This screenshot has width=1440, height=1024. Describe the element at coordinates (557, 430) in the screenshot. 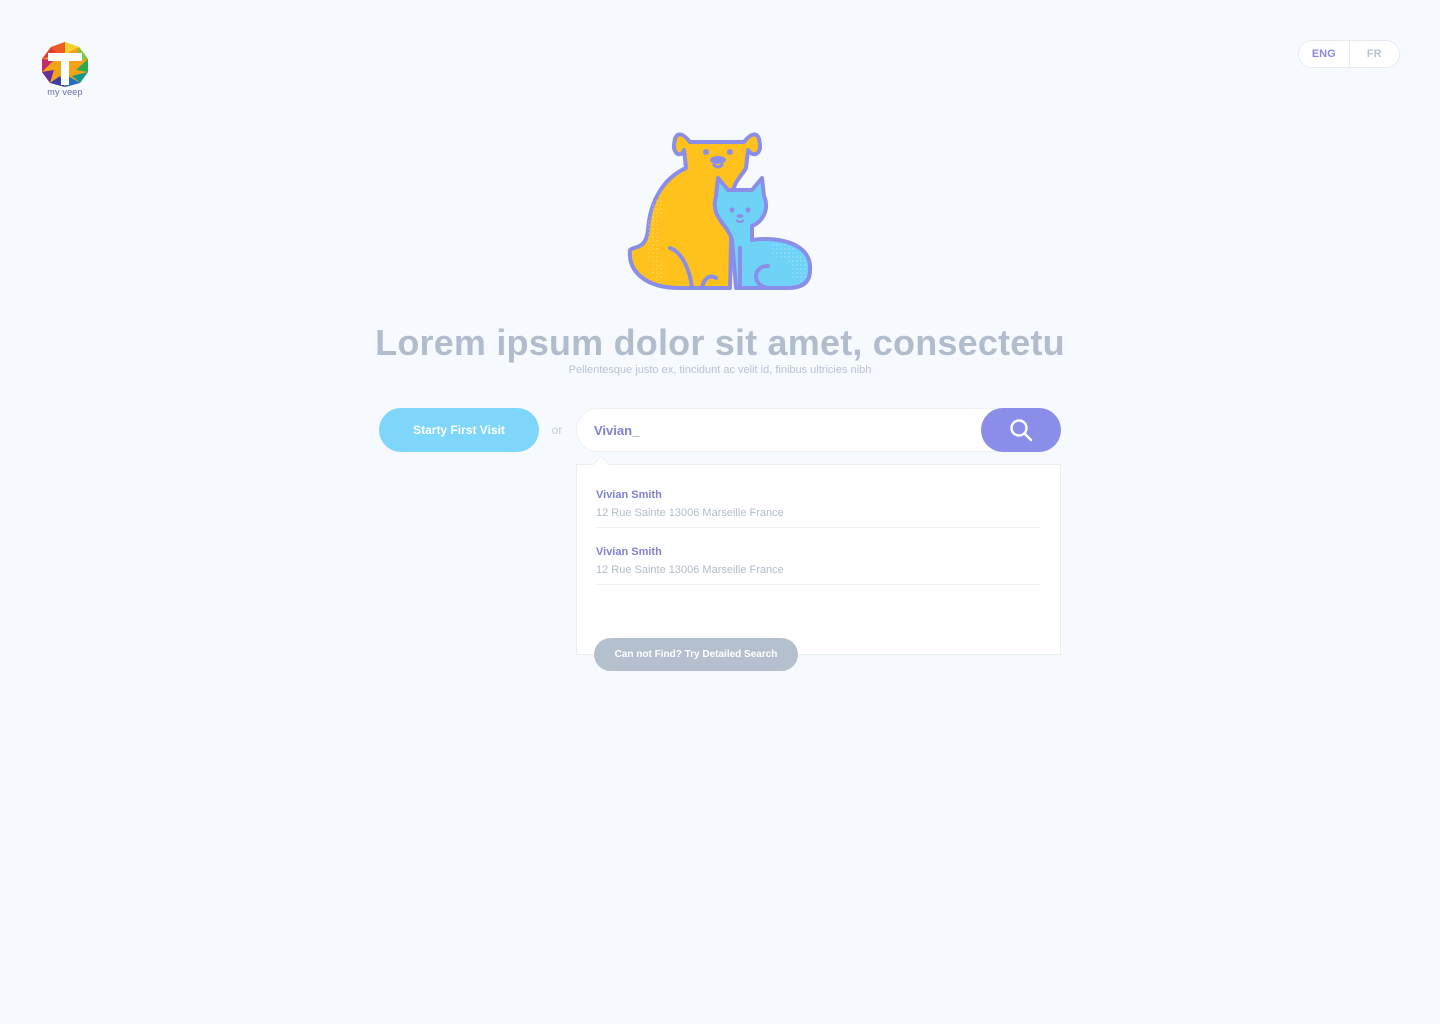

I see `or-separator: or` at that location.